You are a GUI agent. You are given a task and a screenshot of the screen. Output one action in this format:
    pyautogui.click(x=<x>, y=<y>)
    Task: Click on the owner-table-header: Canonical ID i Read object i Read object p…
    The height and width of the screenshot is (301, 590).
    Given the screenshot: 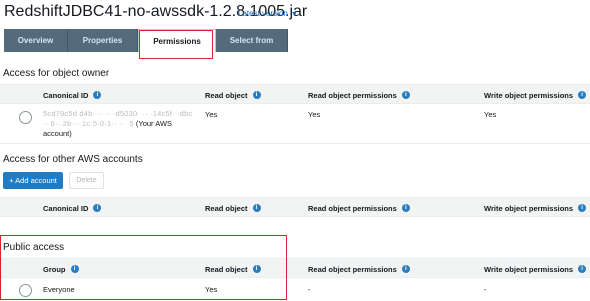 What is the action you would take?
    pyautogui.click(x=295, y=94)
    